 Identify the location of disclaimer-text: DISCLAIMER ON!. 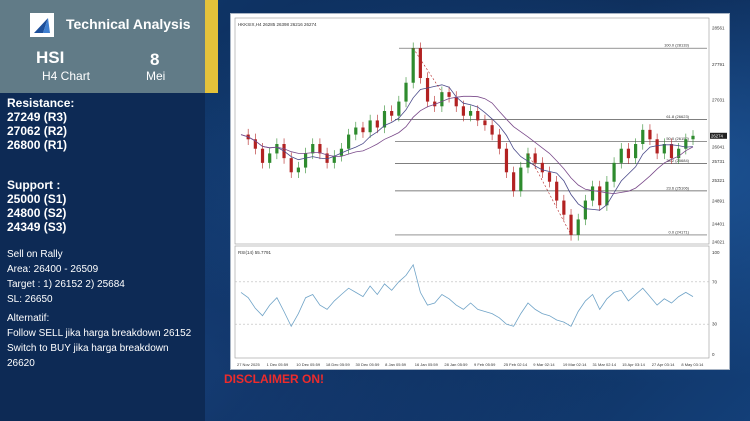
(274, 379).